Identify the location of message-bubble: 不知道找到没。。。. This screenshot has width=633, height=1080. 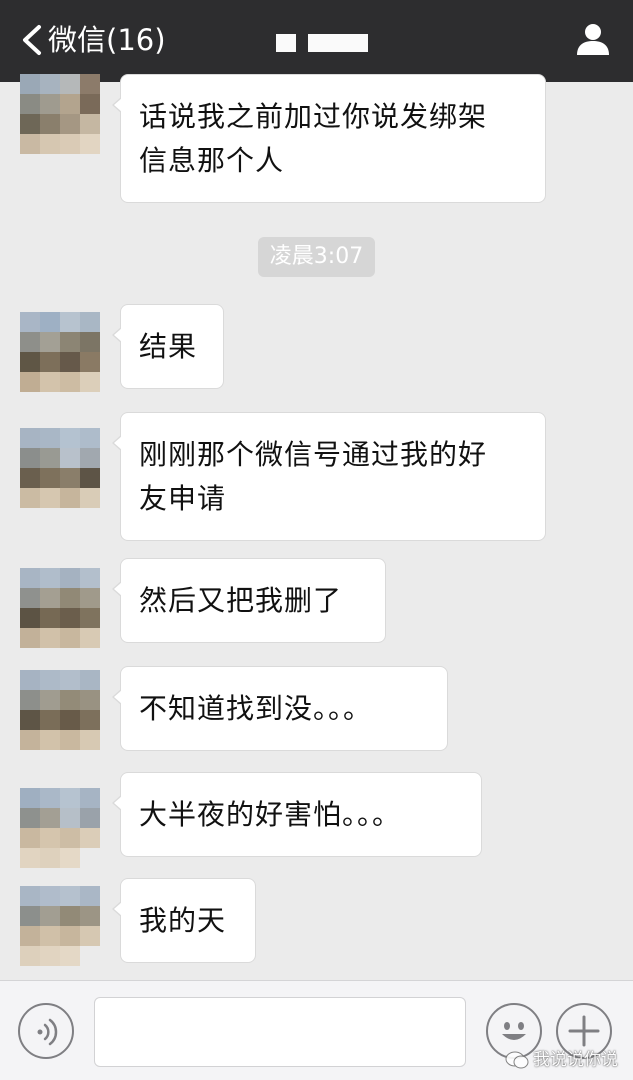
(280, 708).